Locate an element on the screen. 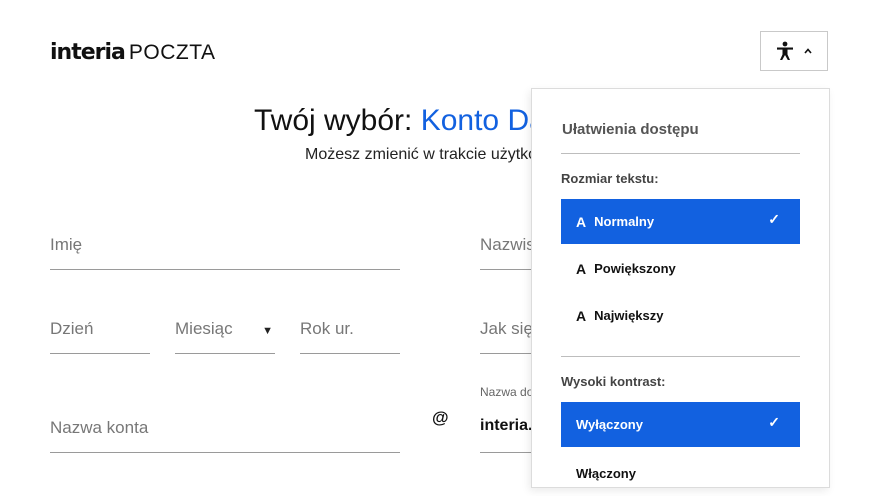  domain-select: interia. is located at coordinates (506, 429).